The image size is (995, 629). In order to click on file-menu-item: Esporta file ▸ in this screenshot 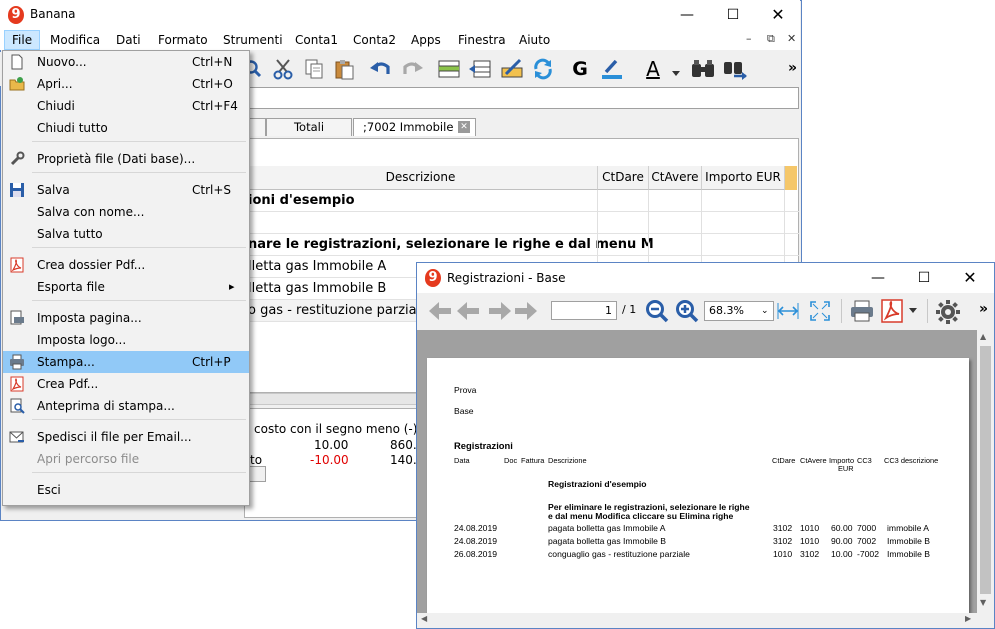, I will do `click(126, 287)`.